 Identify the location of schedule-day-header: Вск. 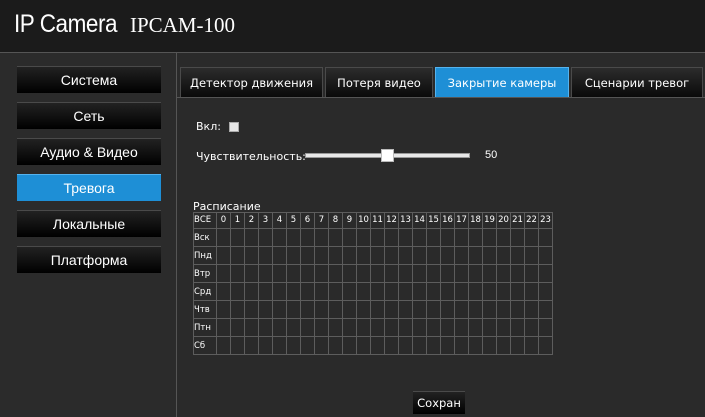
(205, 238).